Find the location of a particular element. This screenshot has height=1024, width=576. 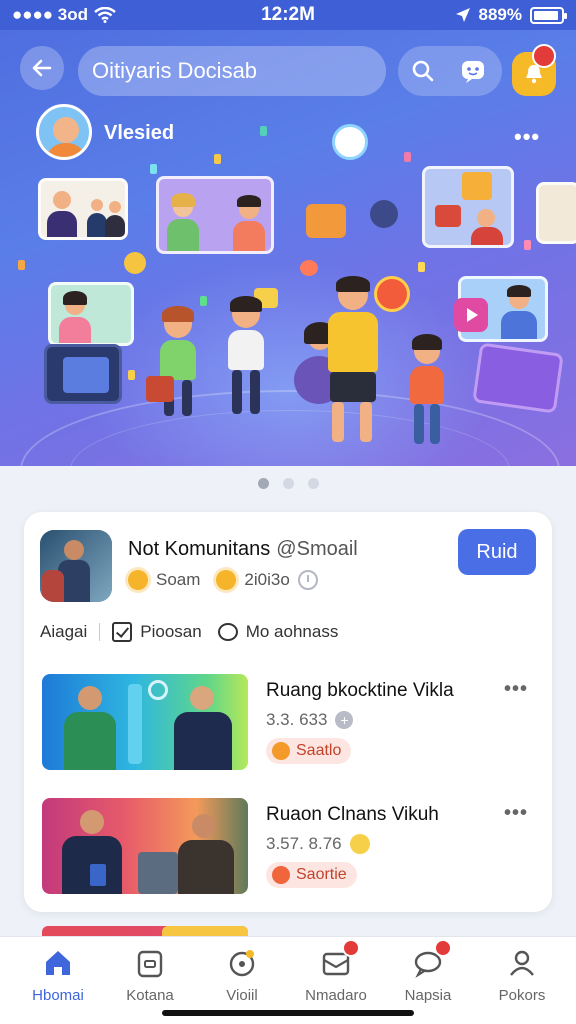

search-field: Oitiyaris Docisab is located at coordinates (232, 71).